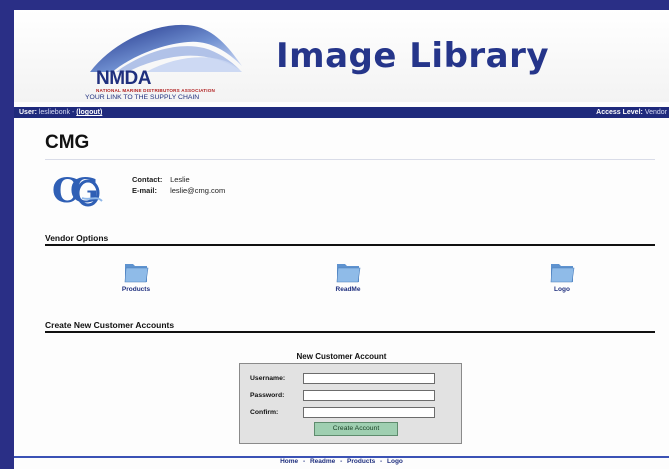  What do you see at coordinates (28, 112) in the screenshot?
I see `user-label: User:` at bounding box center [28, 112].